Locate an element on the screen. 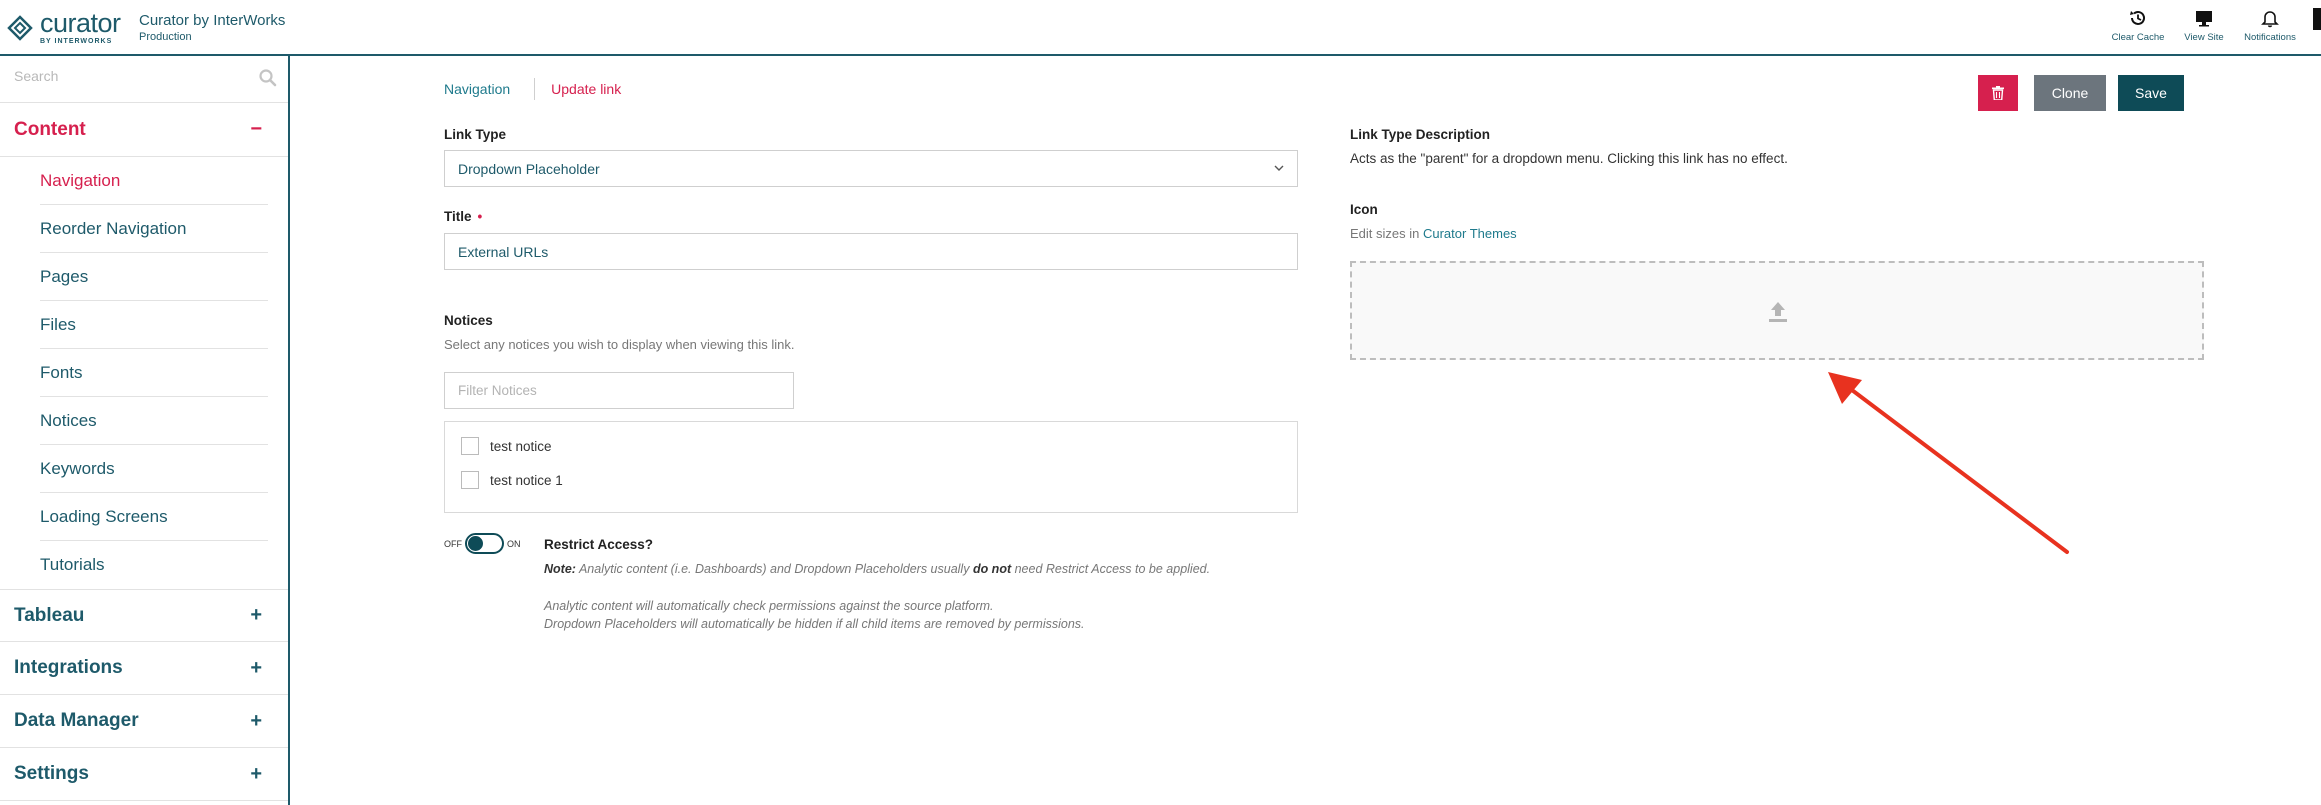  collapse-icon: − is located at coordinates (256, 129).